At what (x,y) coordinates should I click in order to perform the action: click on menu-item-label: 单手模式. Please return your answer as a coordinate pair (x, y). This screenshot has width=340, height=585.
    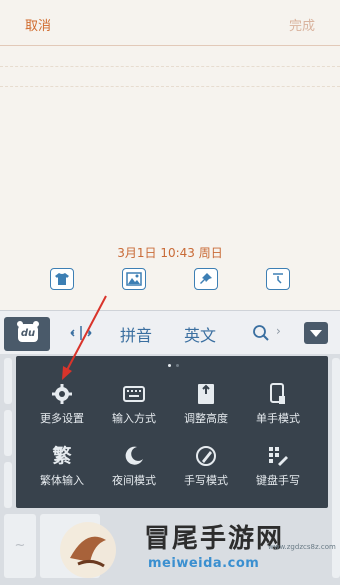
    Looking at the image, I should click on (278, 418).